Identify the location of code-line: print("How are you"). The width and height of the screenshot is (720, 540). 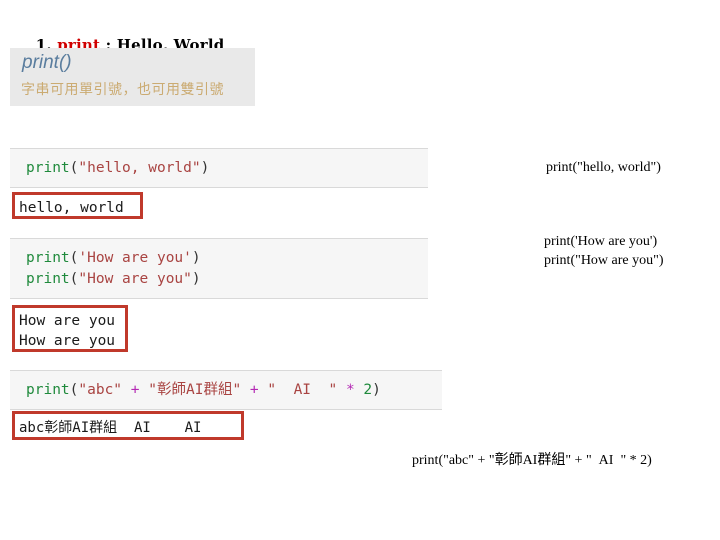
(219, 279).